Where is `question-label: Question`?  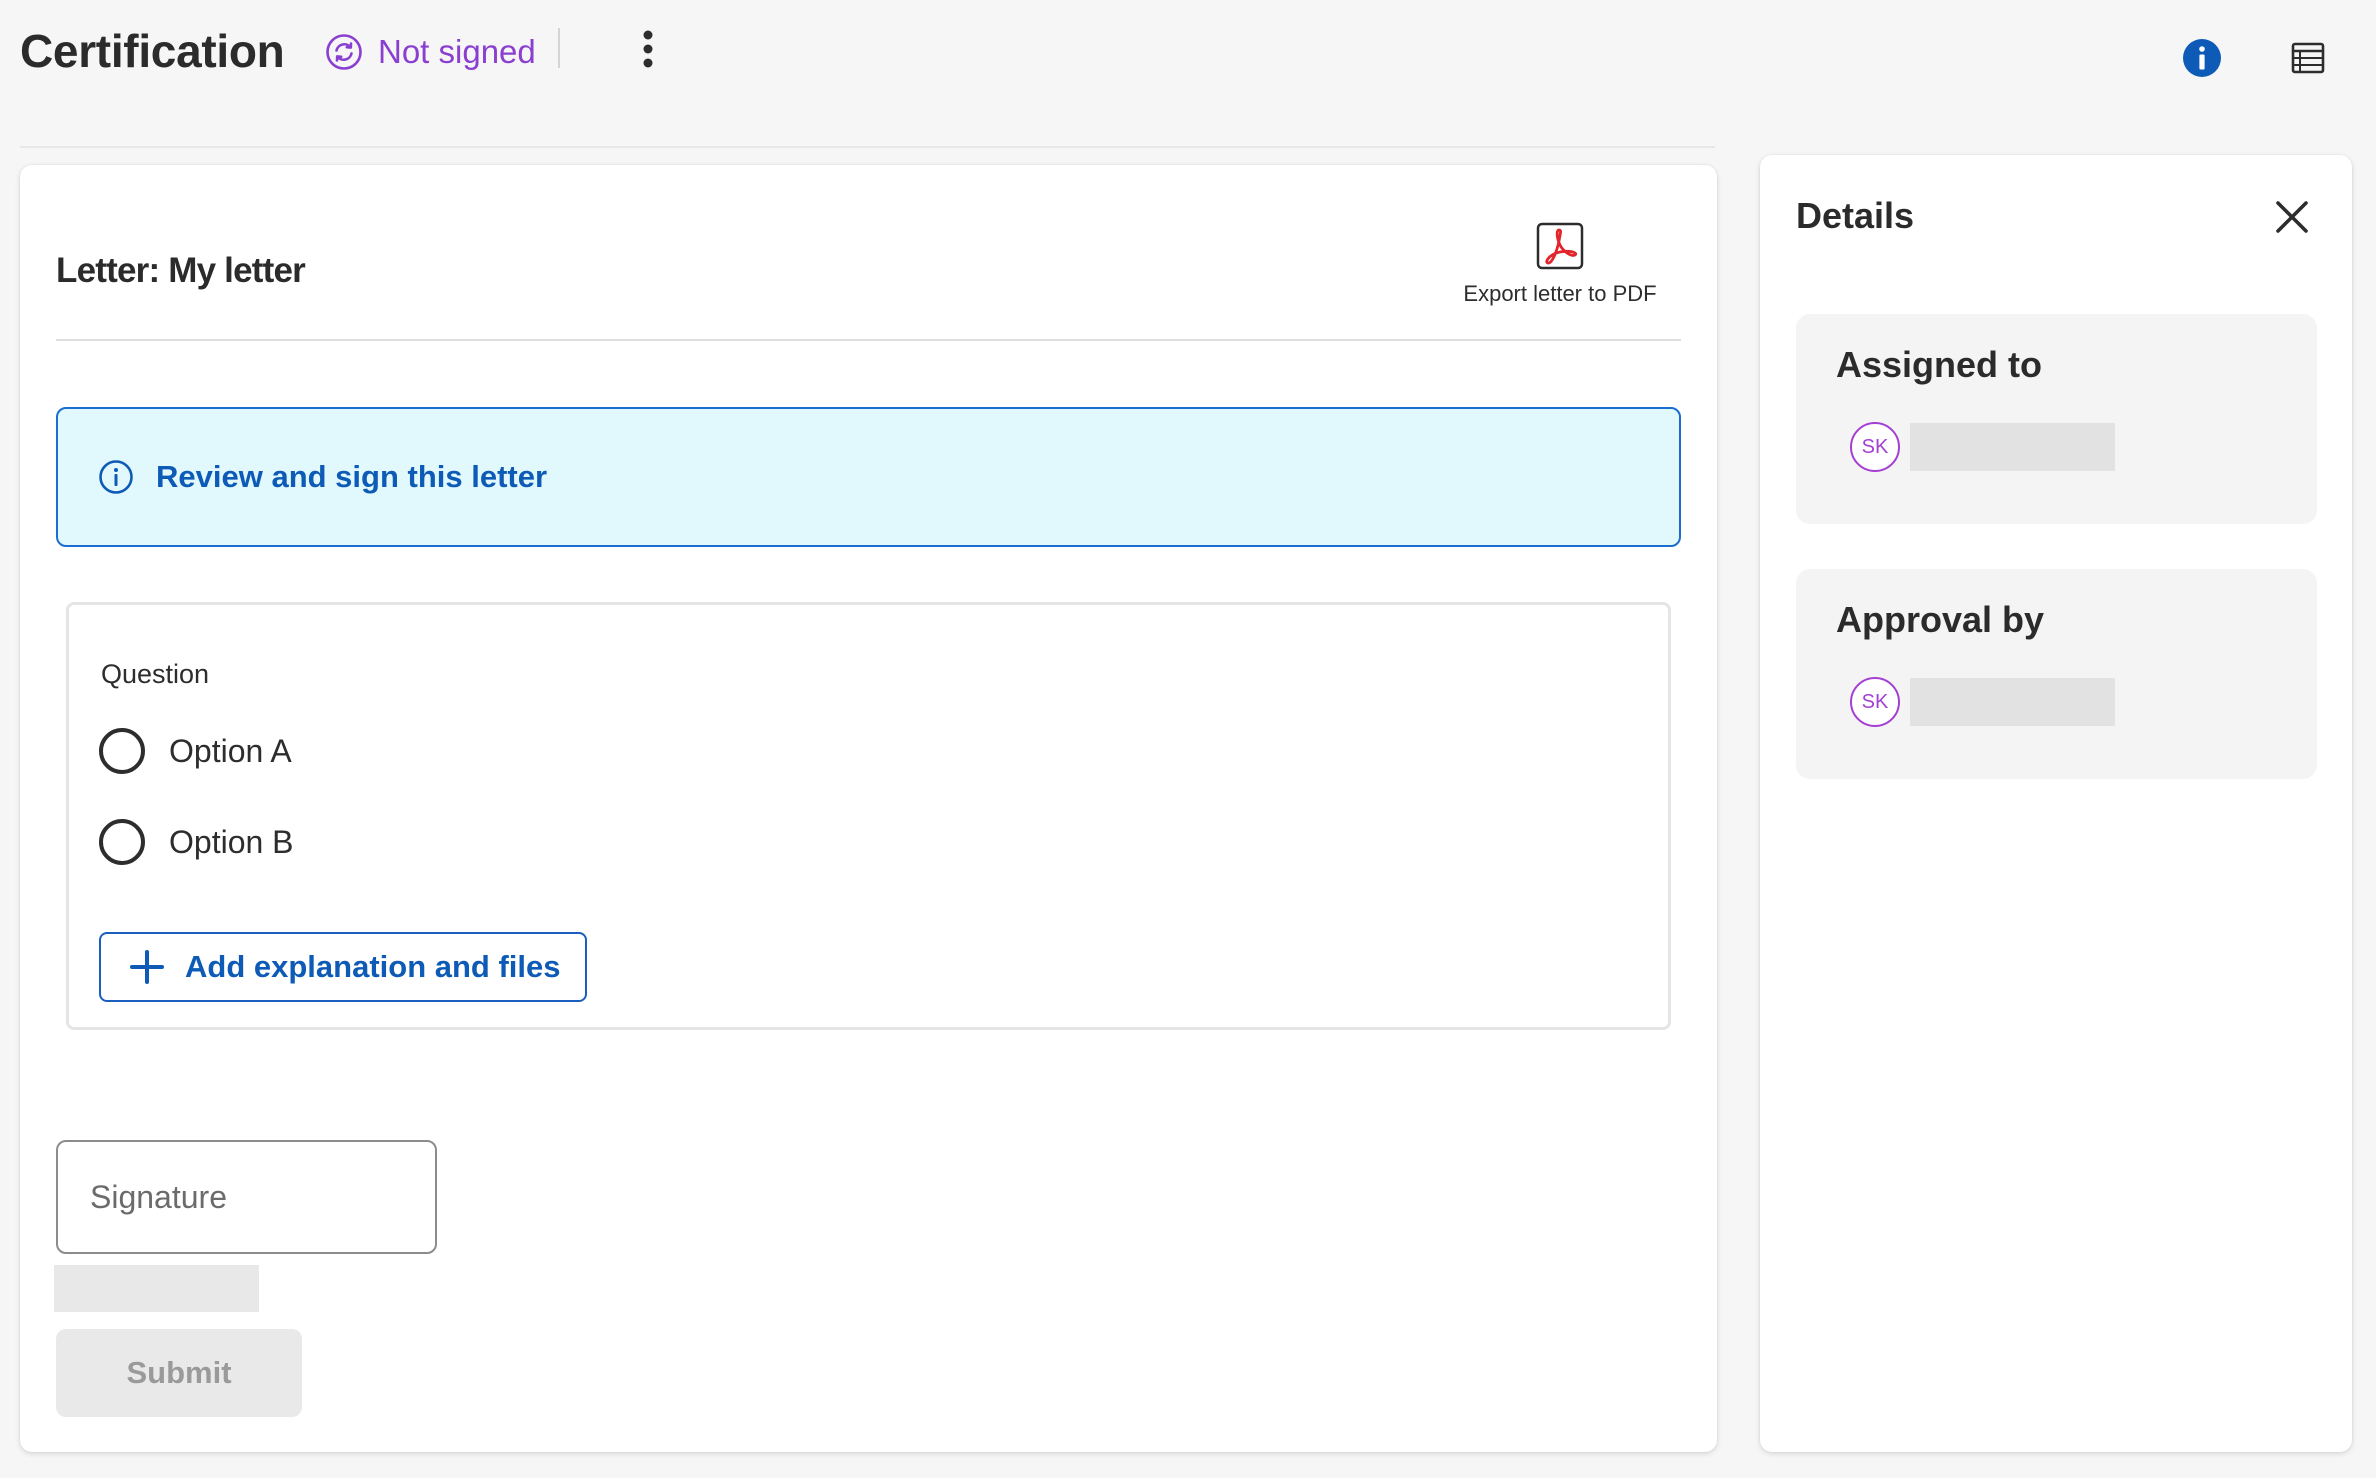 question-label: Question is located at coordinates (155, 674).